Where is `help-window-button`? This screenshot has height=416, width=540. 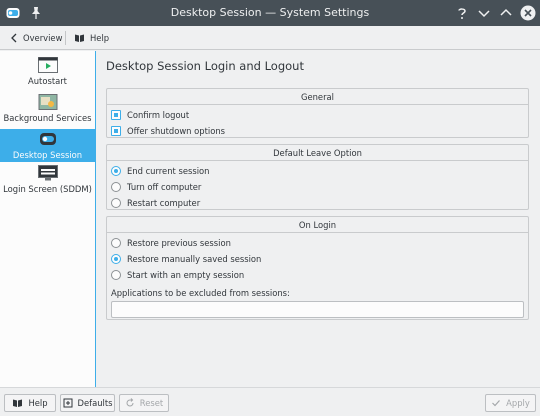
help-window-button is located at coordinates (462, 13).